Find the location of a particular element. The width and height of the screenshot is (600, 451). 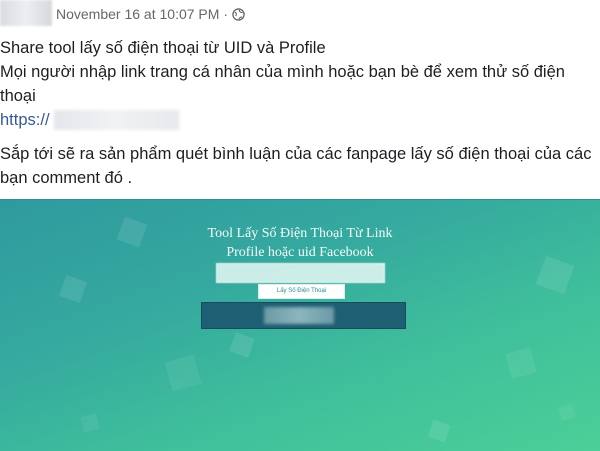

post-meta: November 16 at 10:07 PM · is located at coordinates (150, 14).